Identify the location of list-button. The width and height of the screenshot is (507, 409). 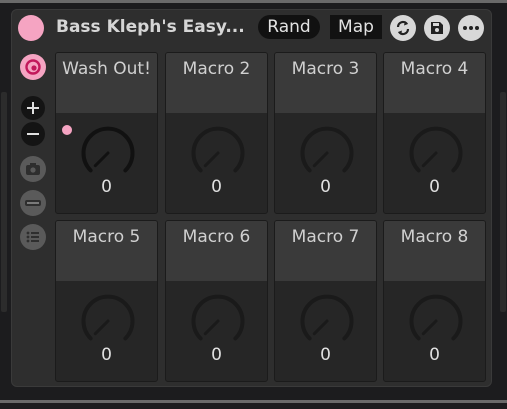
(33, 237).